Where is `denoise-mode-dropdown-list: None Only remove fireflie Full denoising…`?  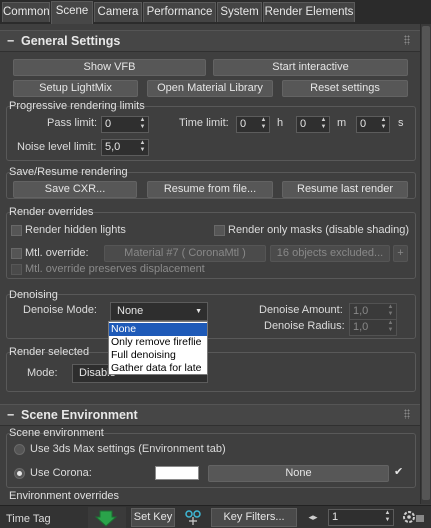
denoise-mode-dropdown-list: None Only remove fireflie Full denoising… is located at coordinates (158, 348).